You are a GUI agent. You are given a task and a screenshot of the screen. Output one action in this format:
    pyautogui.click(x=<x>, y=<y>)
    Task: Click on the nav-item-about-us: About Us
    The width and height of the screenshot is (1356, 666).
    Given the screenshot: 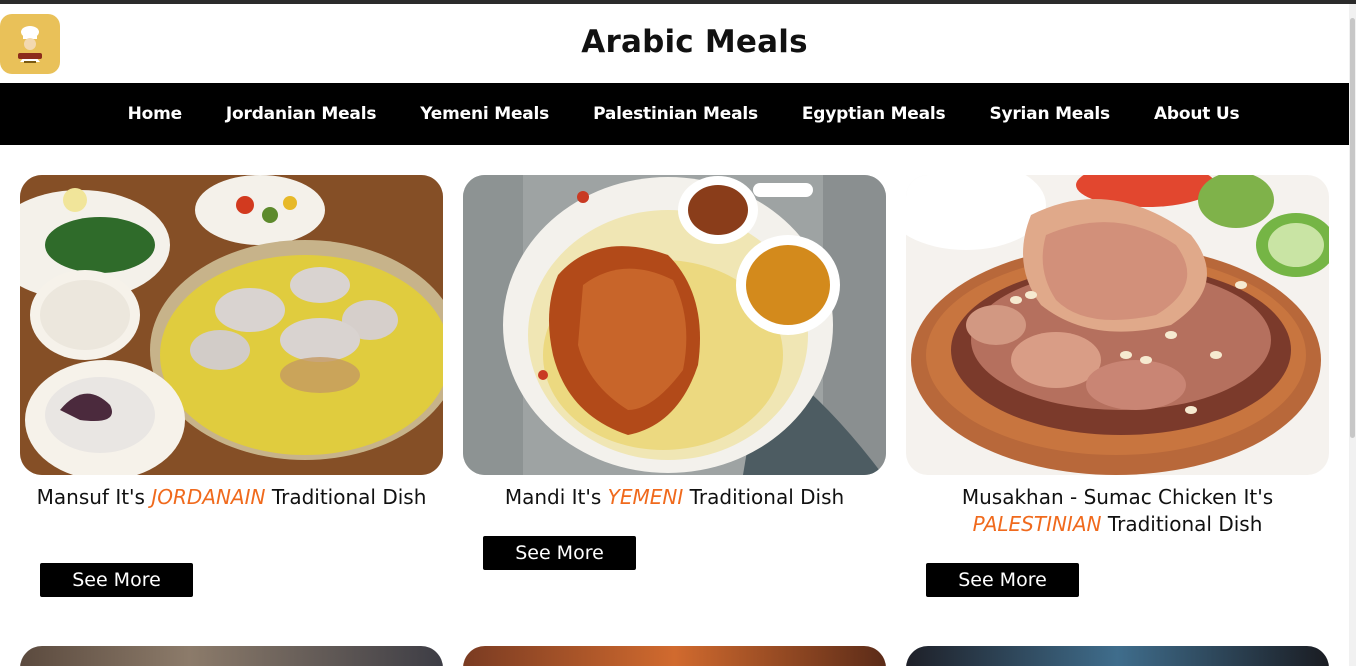 What is the action you would take?
    pyautogui.click(x=1196, y=114)
    